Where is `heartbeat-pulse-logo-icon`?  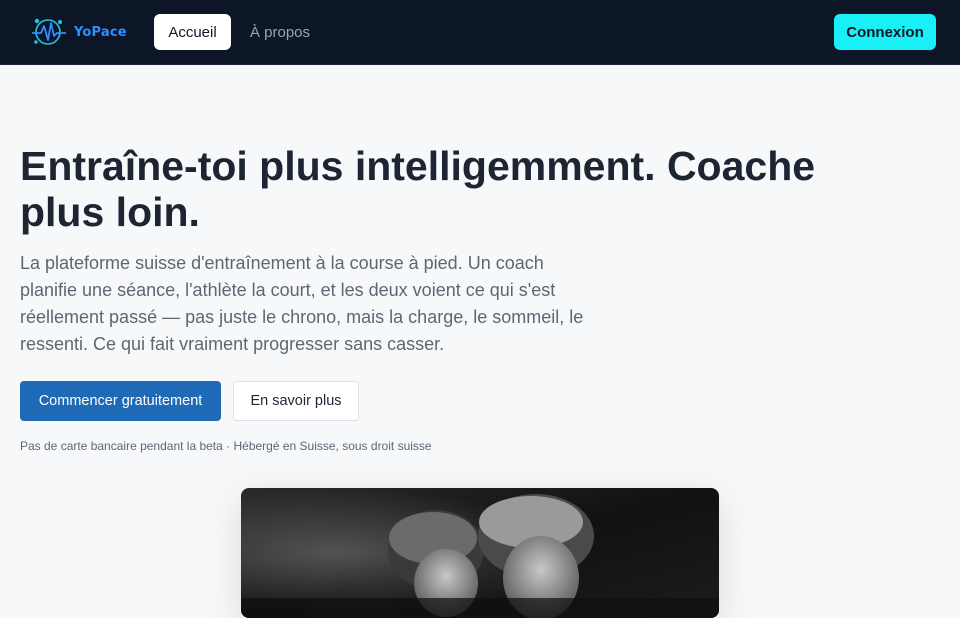 heartbeat-pulse-logo-icon is located at coordinates (49, 32).